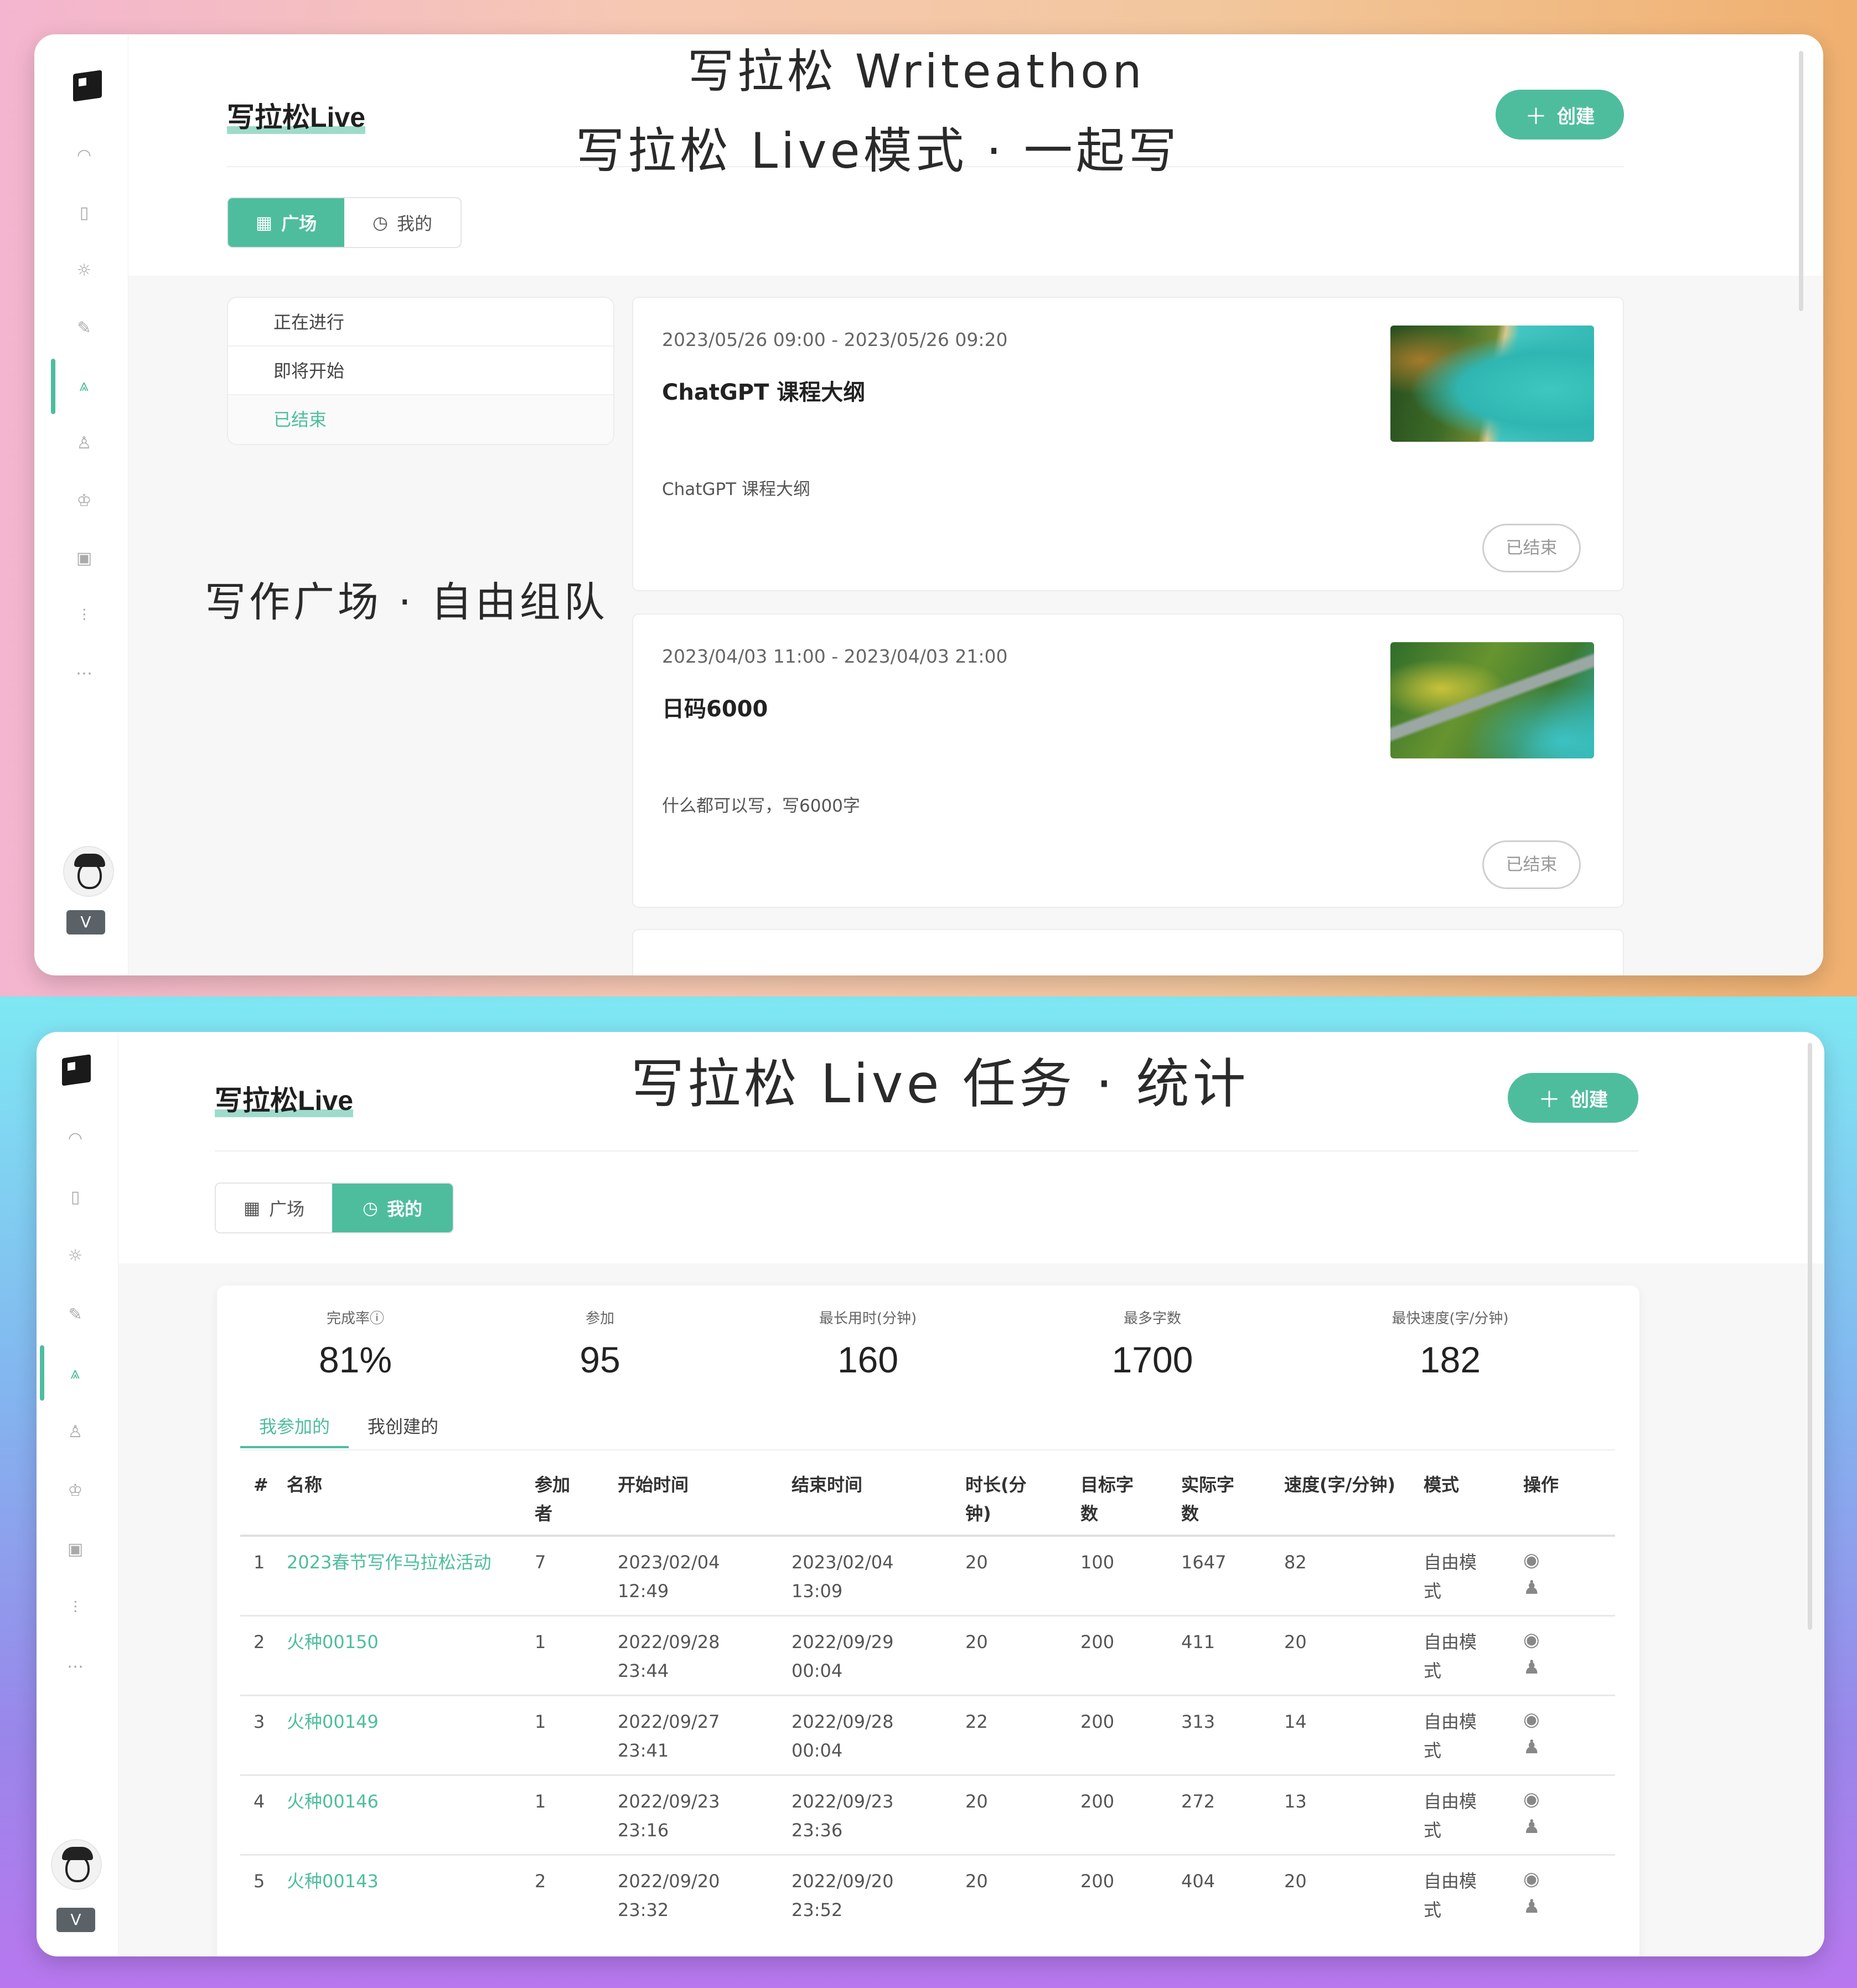  I want to click on col-duration: 时长(分钟), so click(1022, 1497).